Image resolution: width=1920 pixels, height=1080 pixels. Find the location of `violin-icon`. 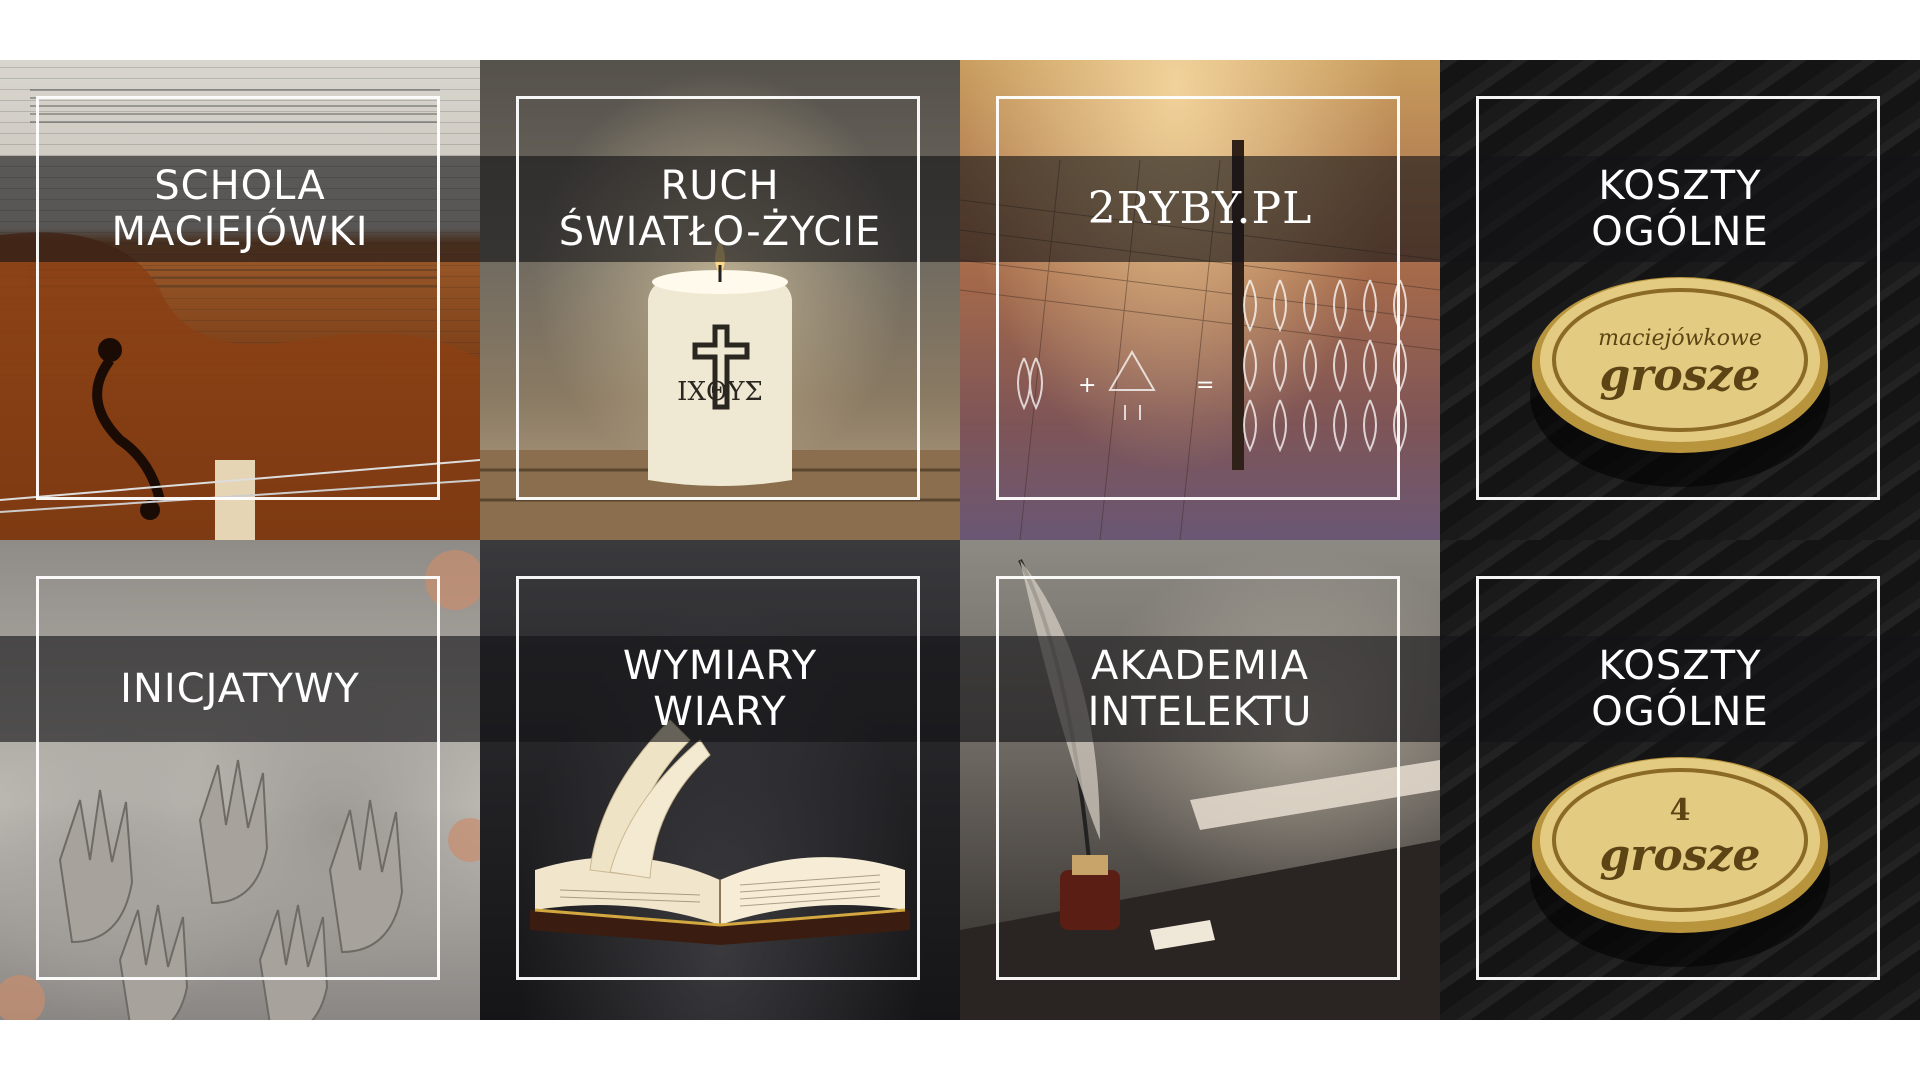

violin-icon is located at coordinates (240, 314).